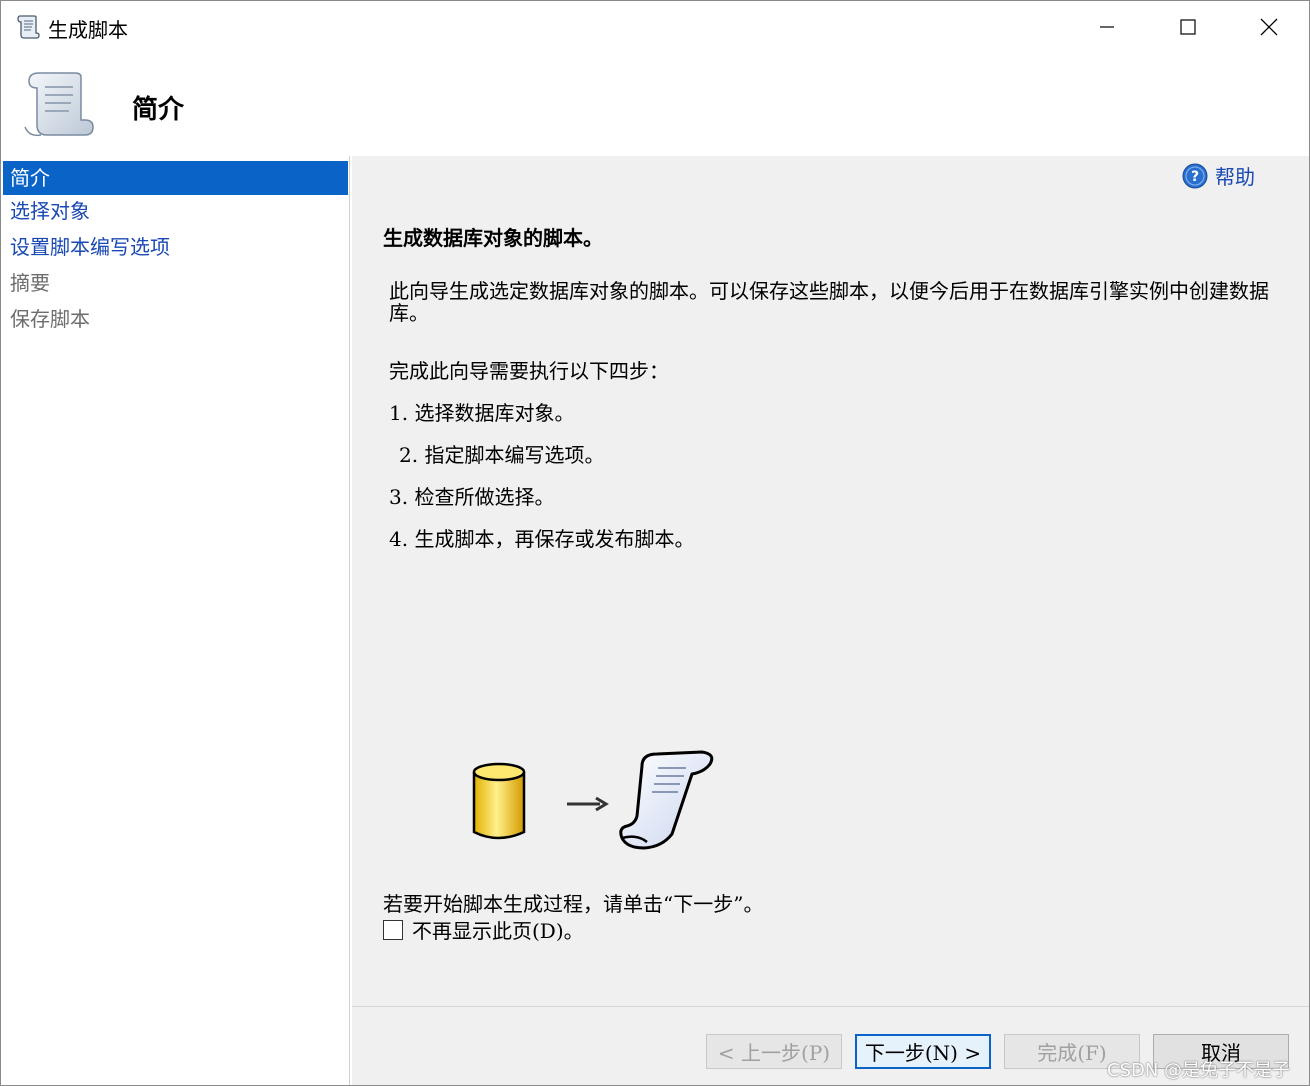 Image resolution: width=1310 pixels, height=1086 pixels. I want to click on nav-item-save-scripts: 保存脚本, so click(50, 319).